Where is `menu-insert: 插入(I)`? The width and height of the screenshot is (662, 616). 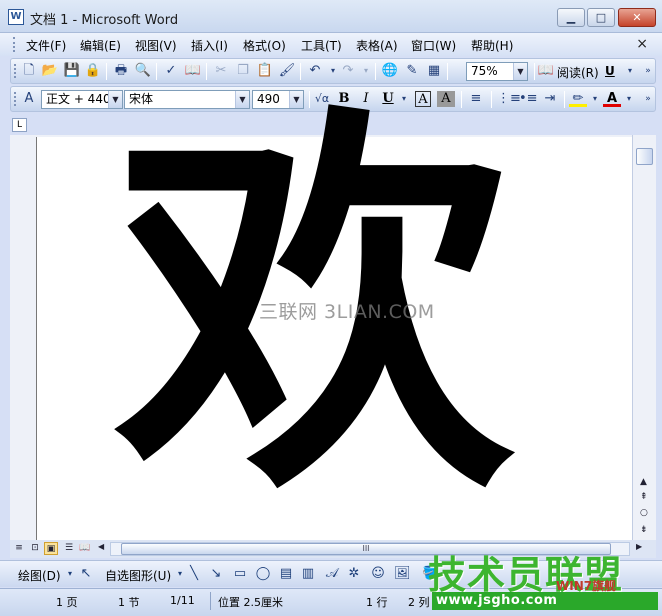 menu-insert: 插入(I) is located at coordinates (209, 45).